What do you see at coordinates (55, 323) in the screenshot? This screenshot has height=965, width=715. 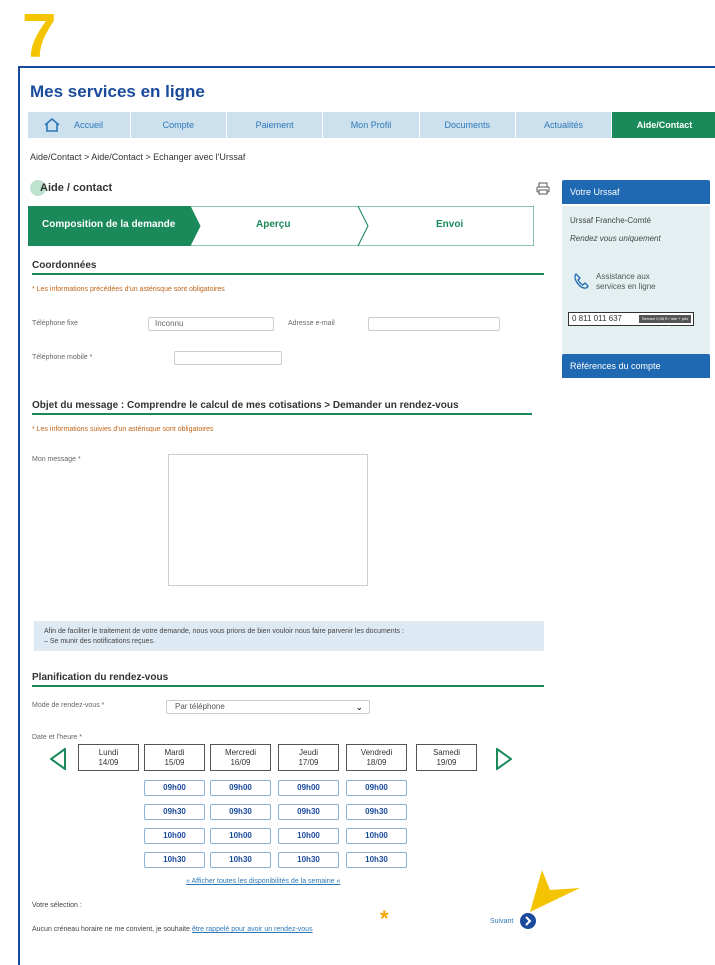 I see `fixed-phone-label: Téléphone fixe` at bounding box center [55, 323].